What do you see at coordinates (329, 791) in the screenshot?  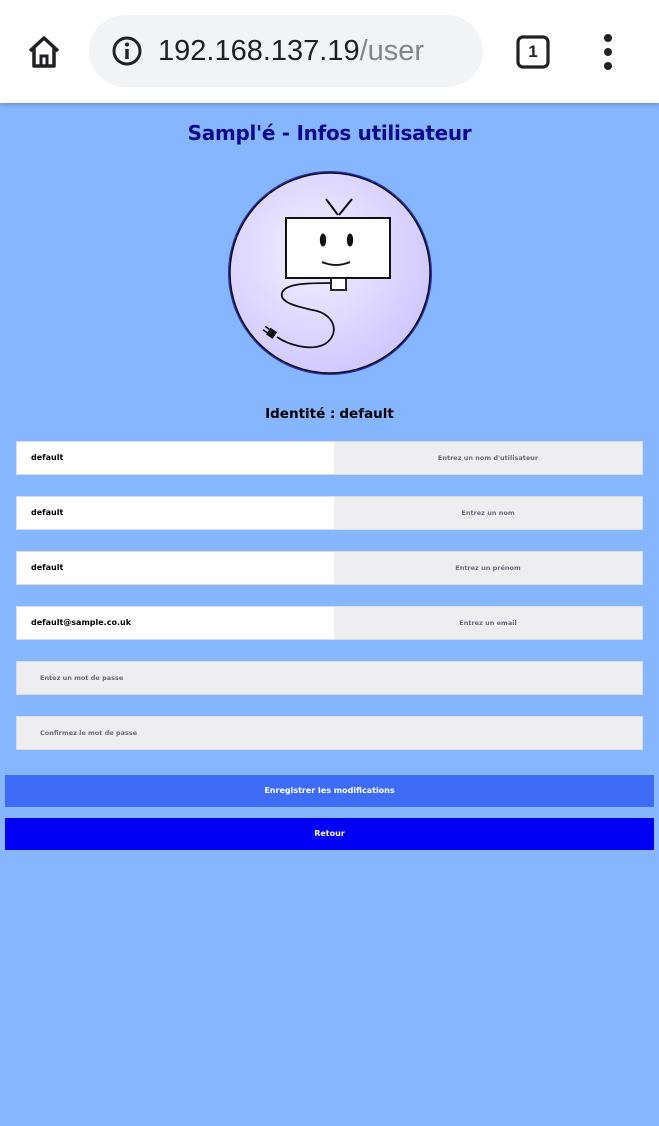 I see `save-button: Enregistrer les modifications` at bounding box center [329, 791].